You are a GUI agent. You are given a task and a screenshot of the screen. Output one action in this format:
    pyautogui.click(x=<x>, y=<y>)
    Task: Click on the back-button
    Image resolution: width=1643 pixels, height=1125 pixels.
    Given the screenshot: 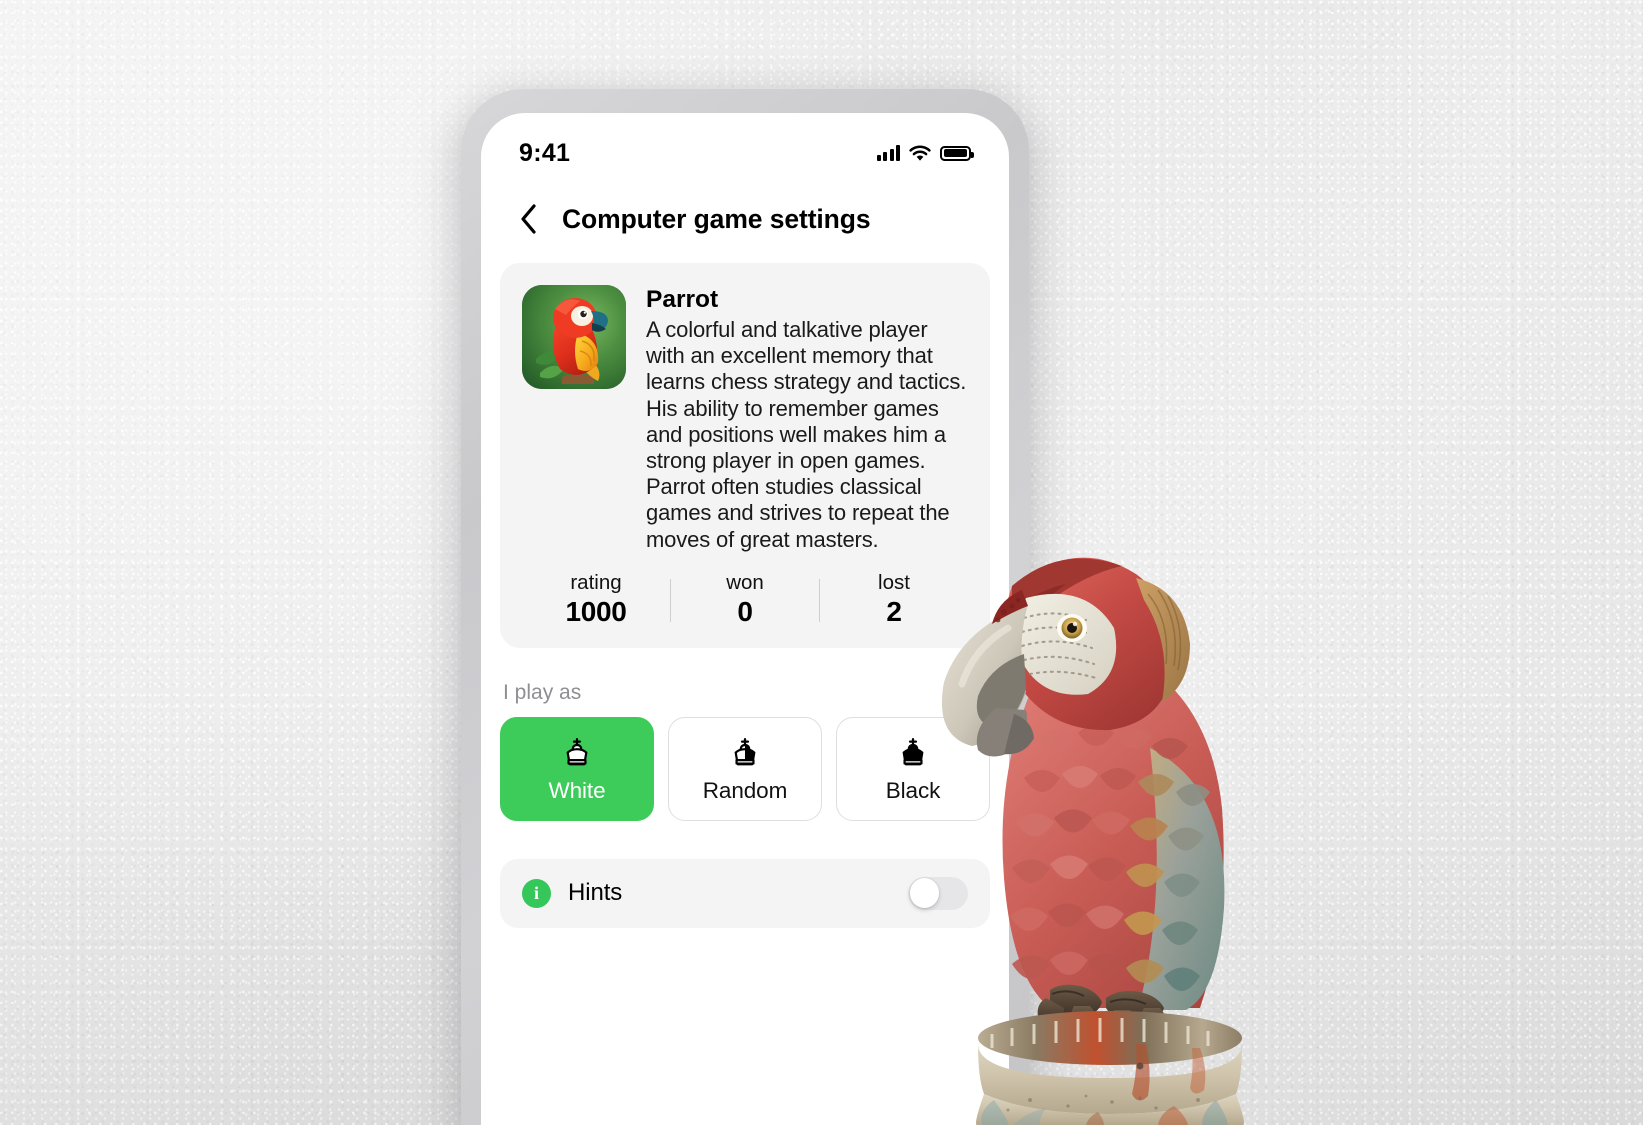 What is the action you would take?
    pyautogui.click(x=528, y=219)
    